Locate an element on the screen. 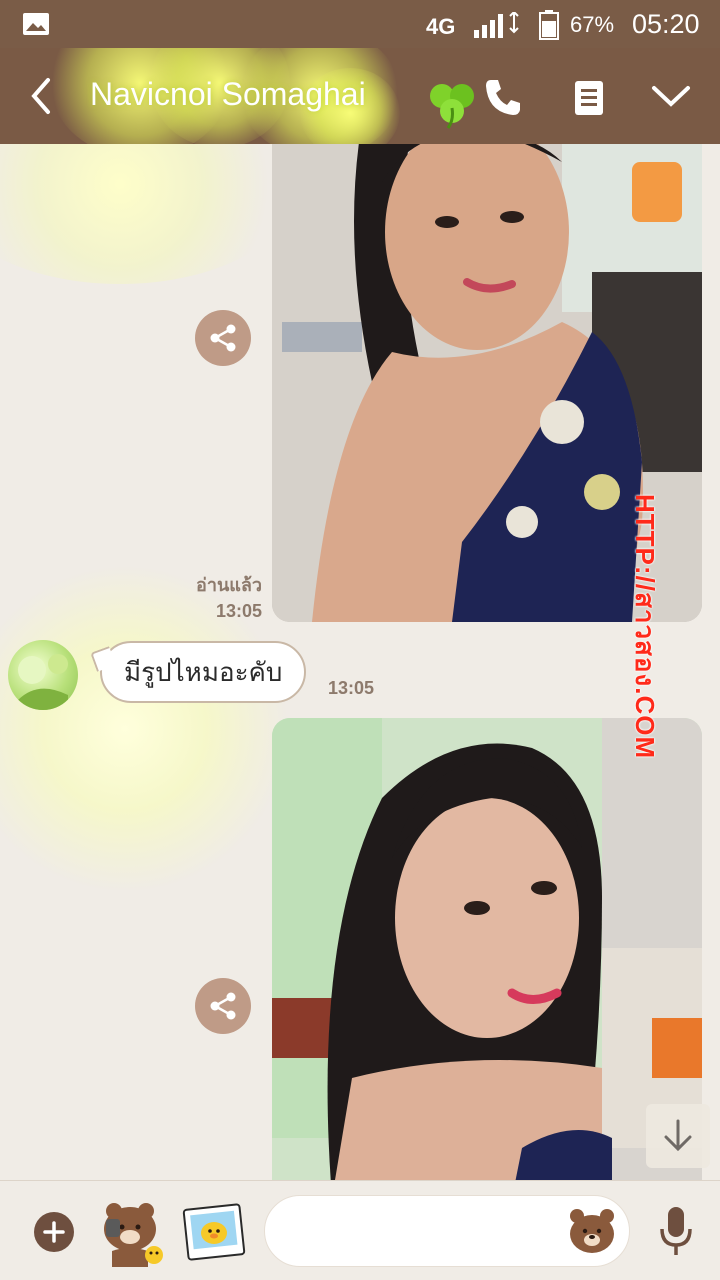 The width and height of the screenshot is (720, 1280). incoming-message-bubble: มีรูปไหมอะคับ is located at coordinates (203, 672).